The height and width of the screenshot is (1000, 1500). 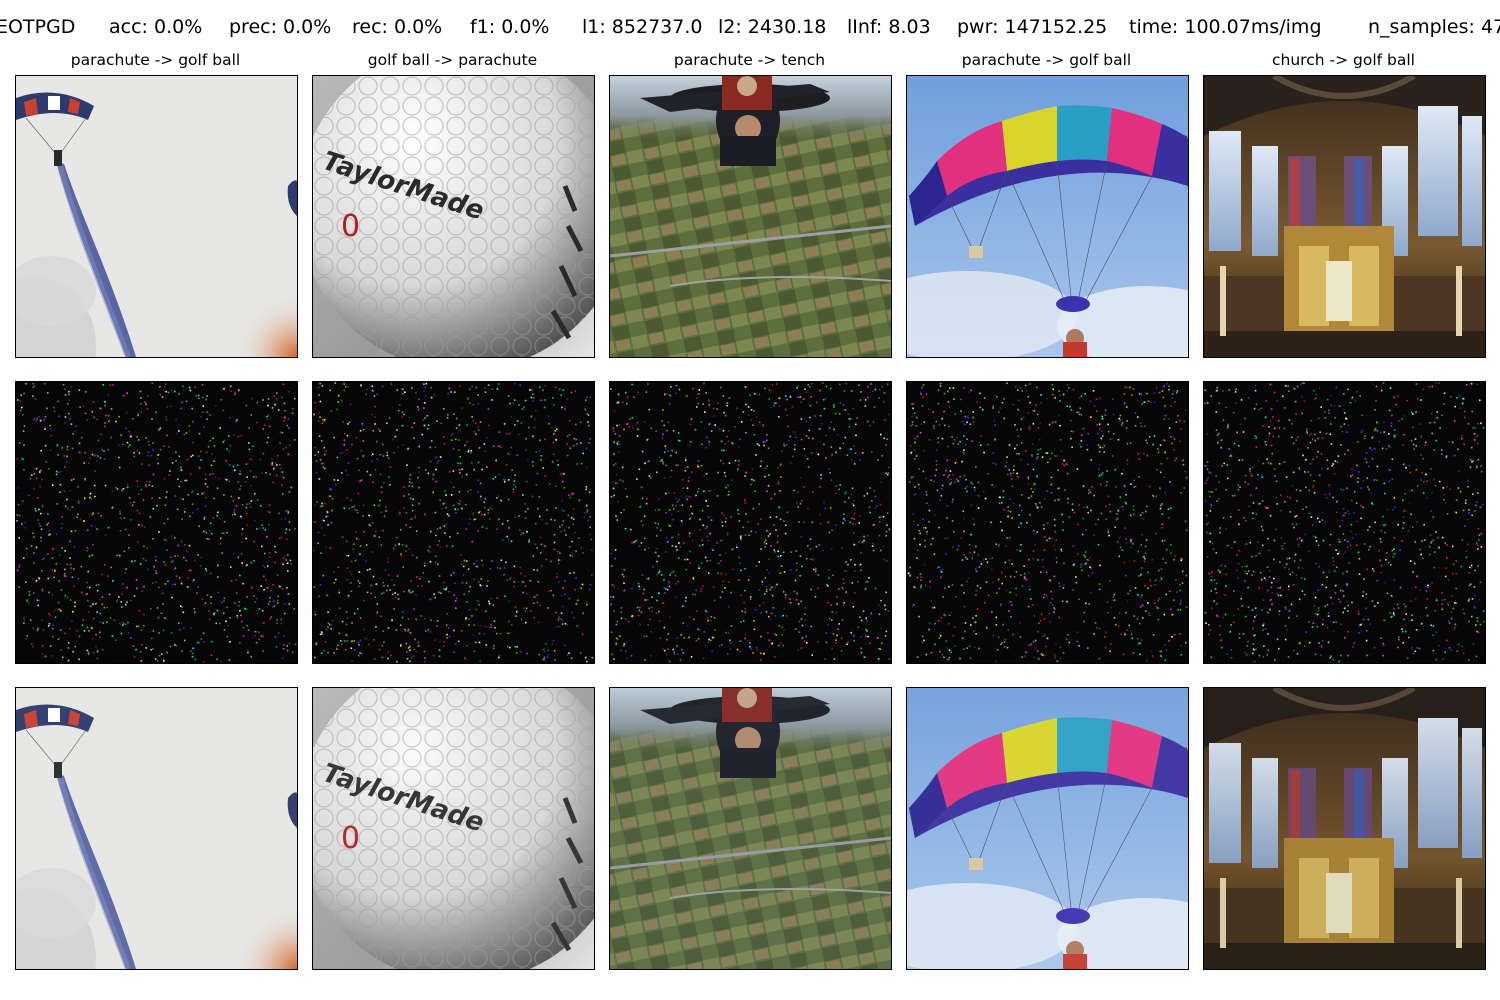 I want to click on linf-metric: lInf: 8.03, so click(x=889, y=27).